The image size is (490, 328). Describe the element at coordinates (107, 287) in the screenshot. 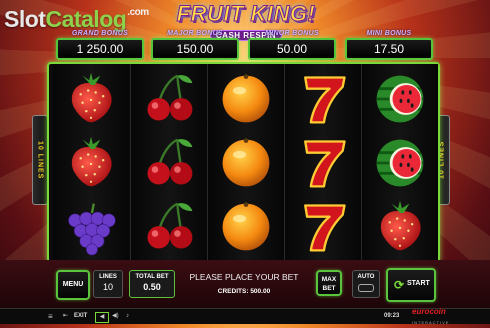

I see `lines-value: 10` at that location.